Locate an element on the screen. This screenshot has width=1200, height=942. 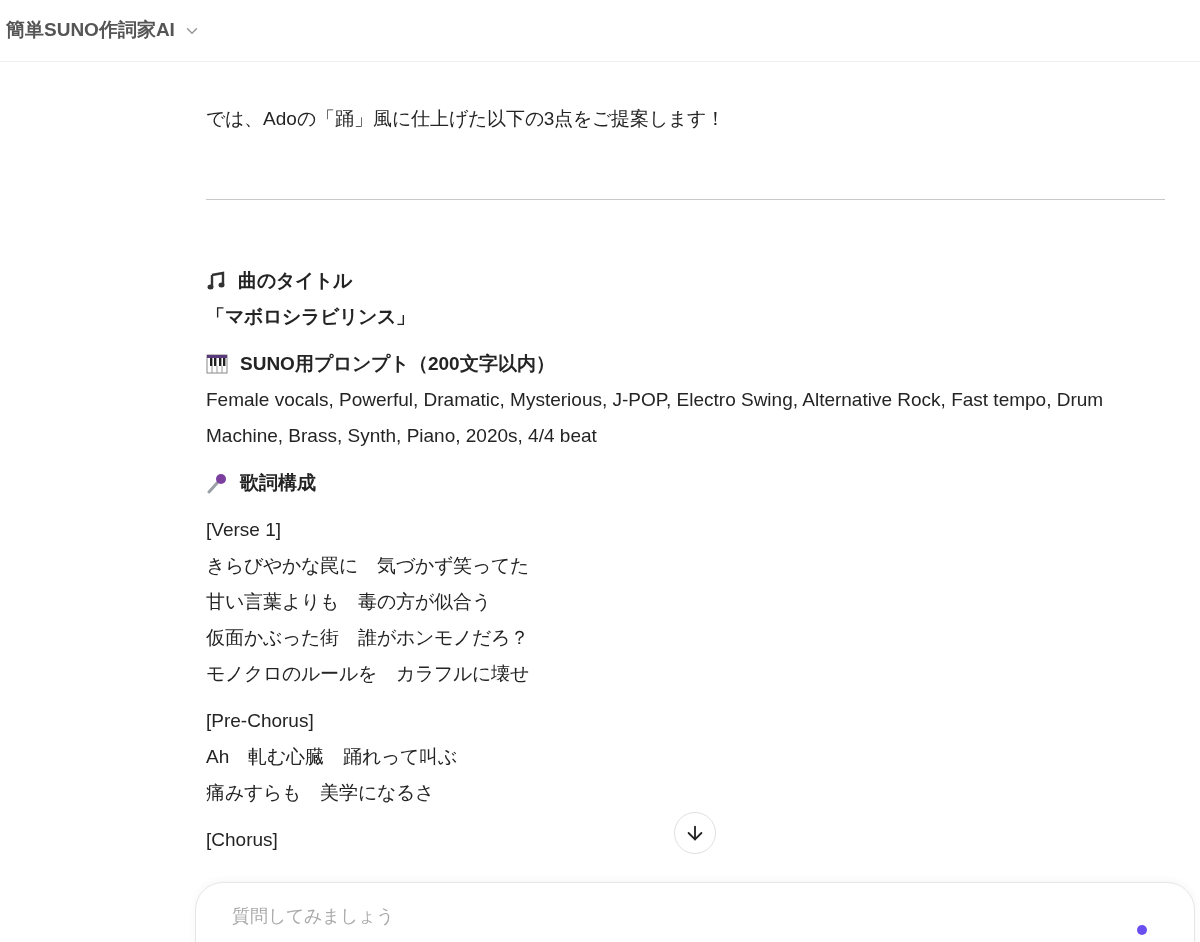
lyric-line: 仮面かぶった街 誰がホンモノだろ？ is located at coordinates (368, 638).